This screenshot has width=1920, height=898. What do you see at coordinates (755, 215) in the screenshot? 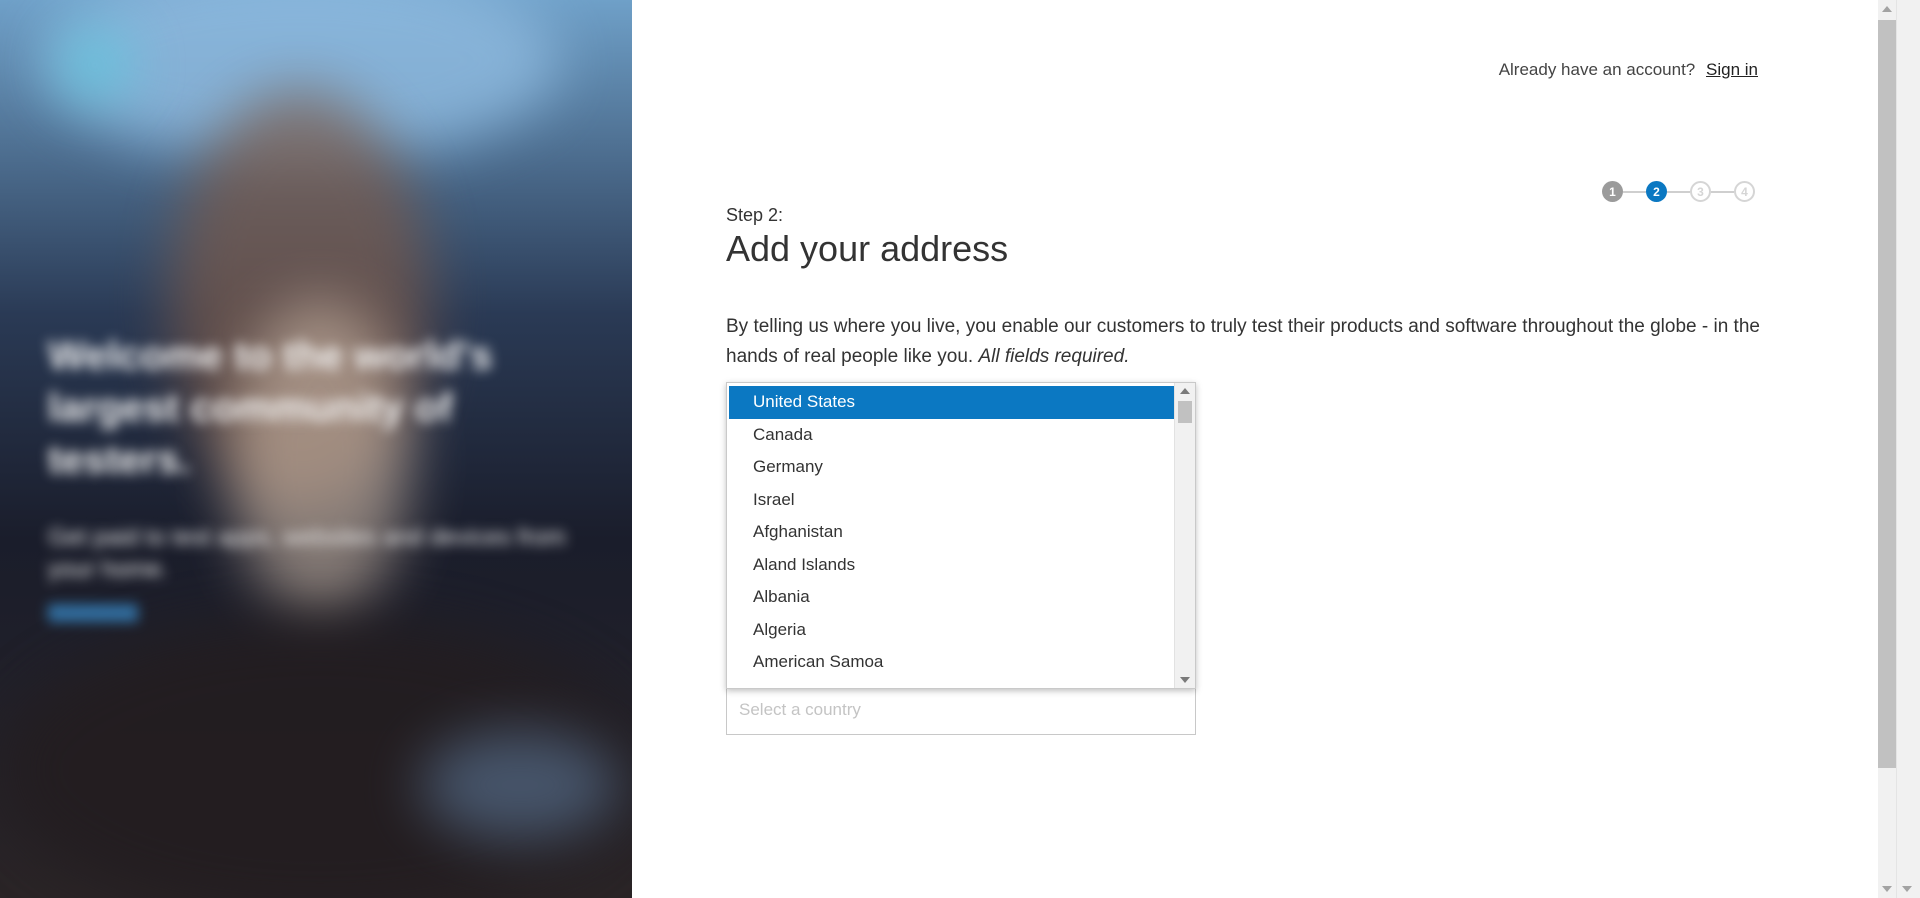
I see `step-label: Step 2:` at bounding box center [755, 215].